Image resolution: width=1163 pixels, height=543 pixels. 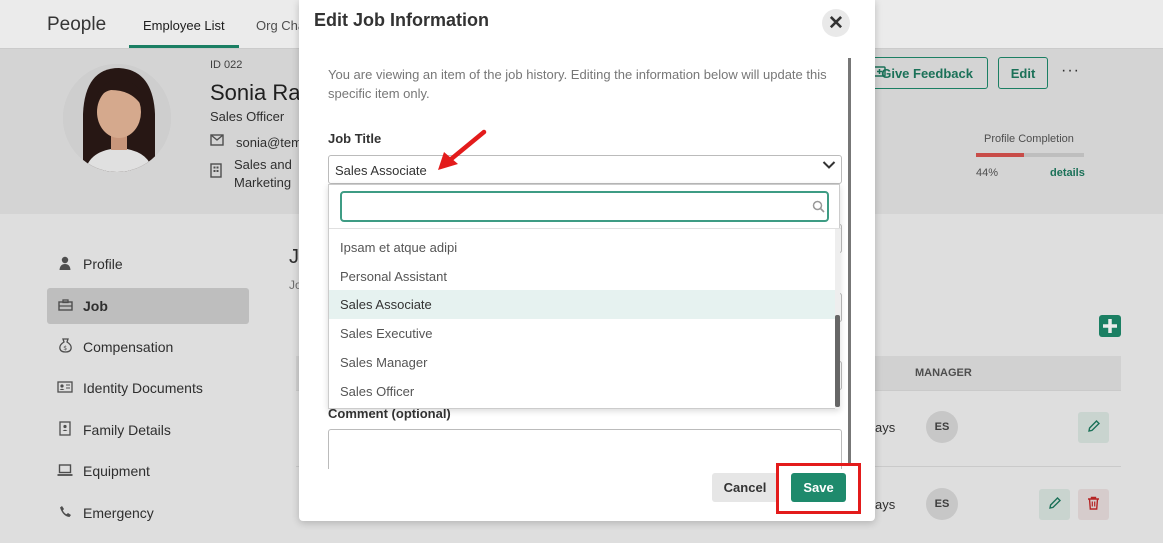 What do you see at coordinates (582, 333) in the screenshot?
I see `dropdown-option: Sales Executive` at bounding box center [582, 333].